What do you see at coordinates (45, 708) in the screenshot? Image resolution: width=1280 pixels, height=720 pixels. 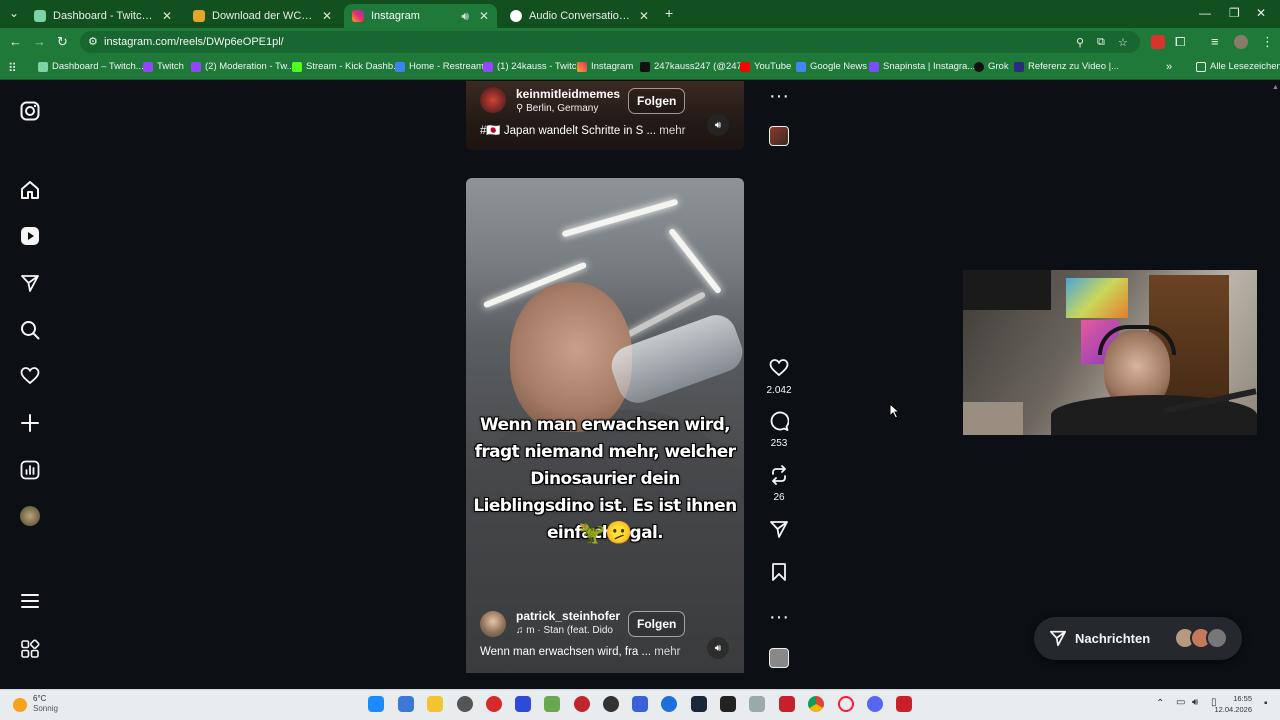 I see `weather-description: Sonnig` at bounding box center [45, 708].